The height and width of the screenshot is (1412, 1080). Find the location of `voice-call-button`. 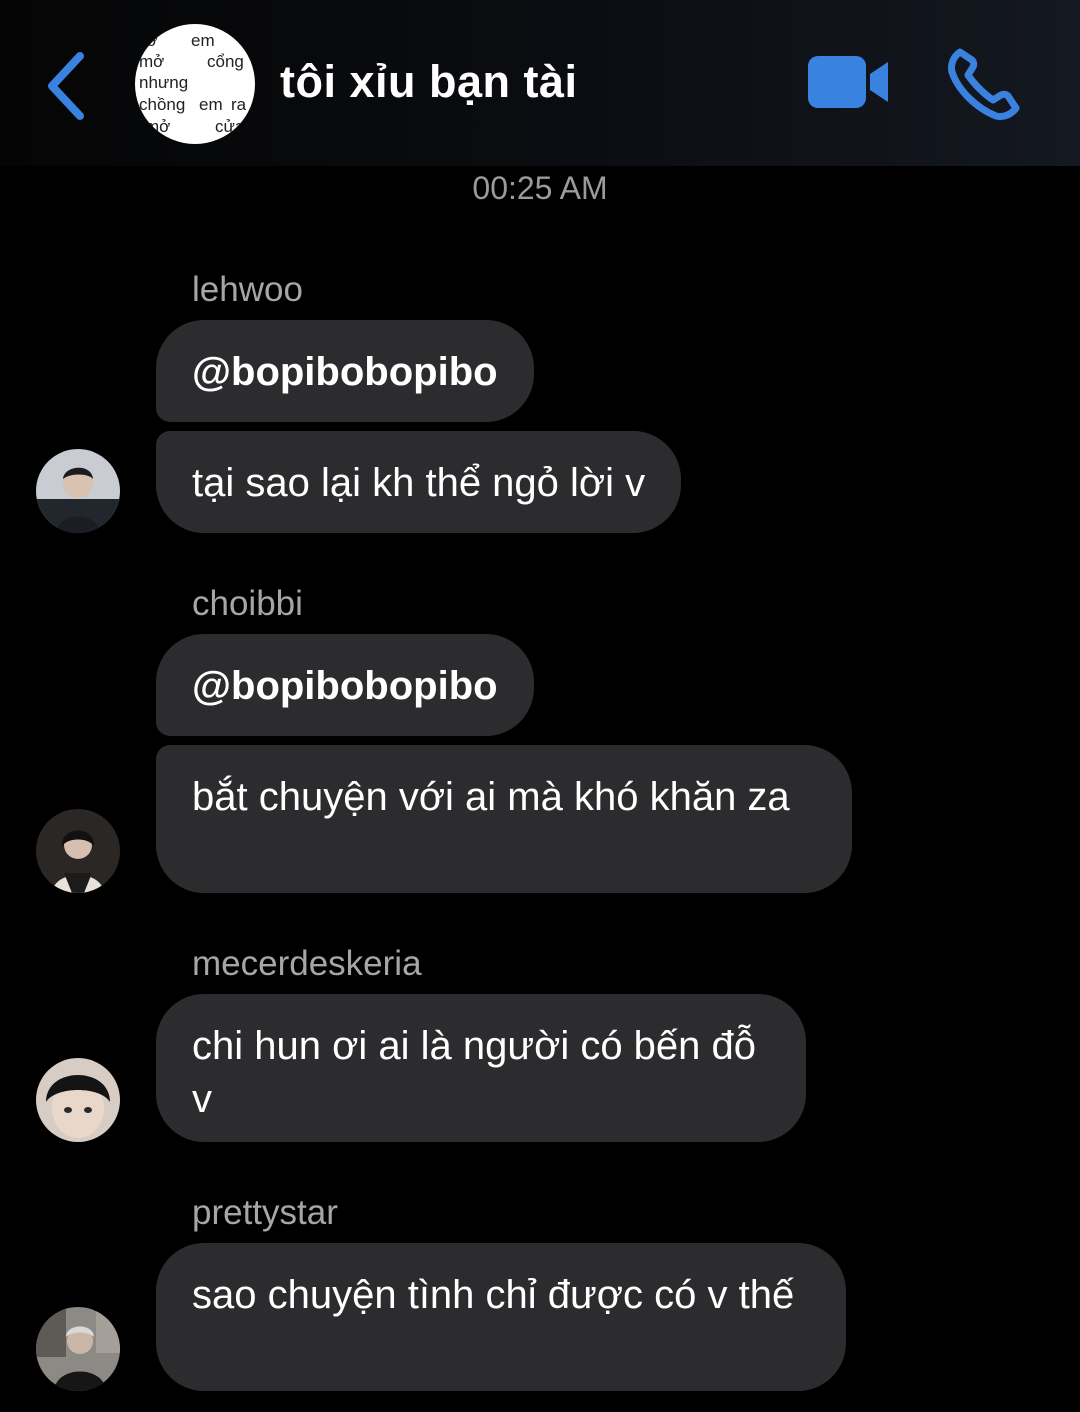

voice-call-button is located at coordinates (984, 84).